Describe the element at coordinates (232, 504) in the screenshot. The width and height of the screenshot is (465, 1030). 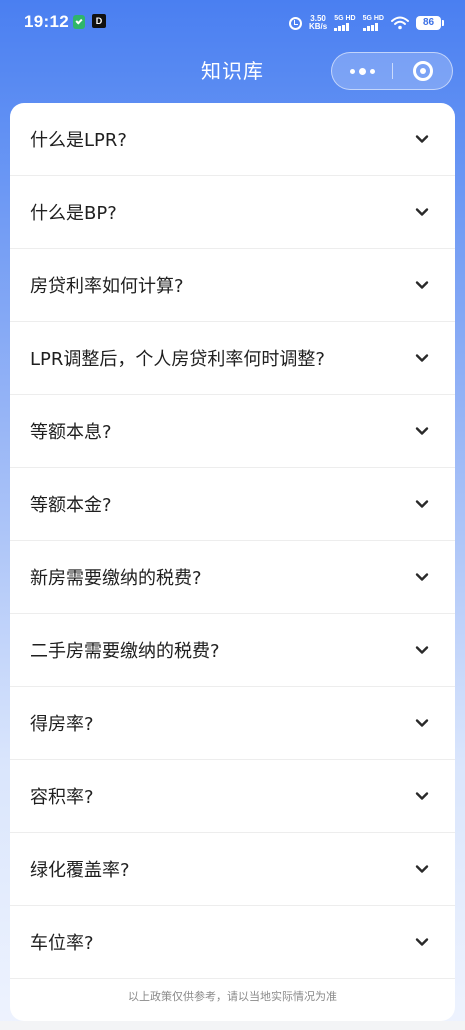
I see `faq-item-equal-principal: 等额本金?` at that location.